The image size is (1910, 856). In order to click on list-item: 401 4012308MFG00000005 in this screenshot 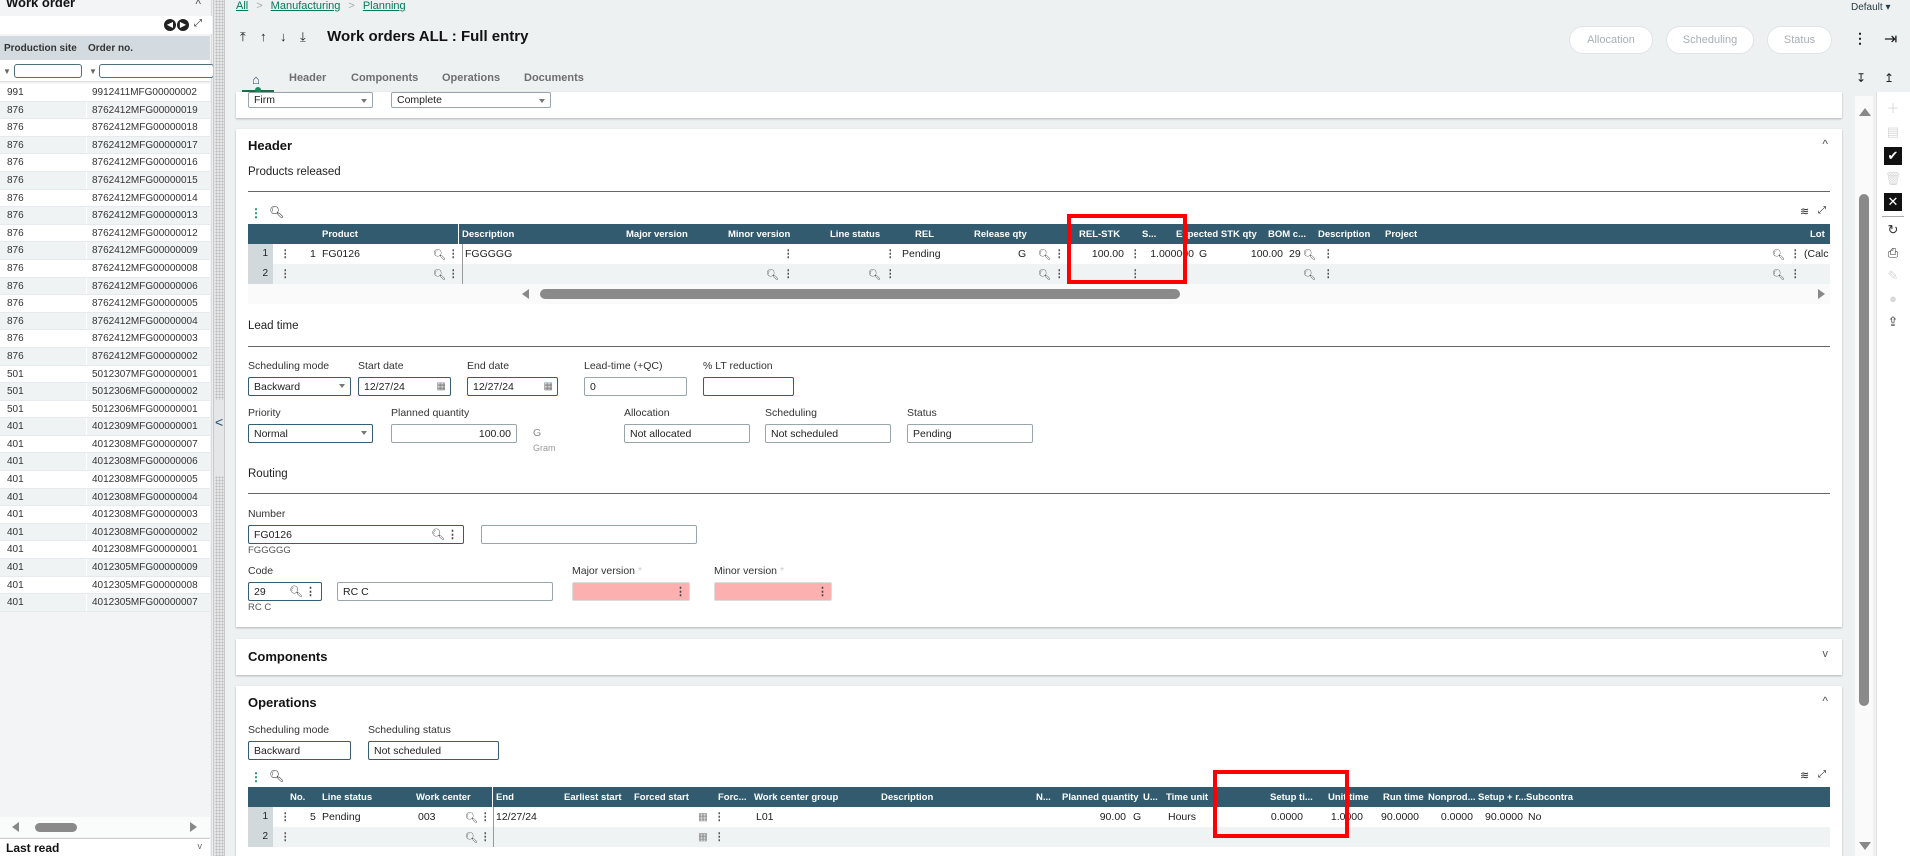, I will do `click(105, 480)`.